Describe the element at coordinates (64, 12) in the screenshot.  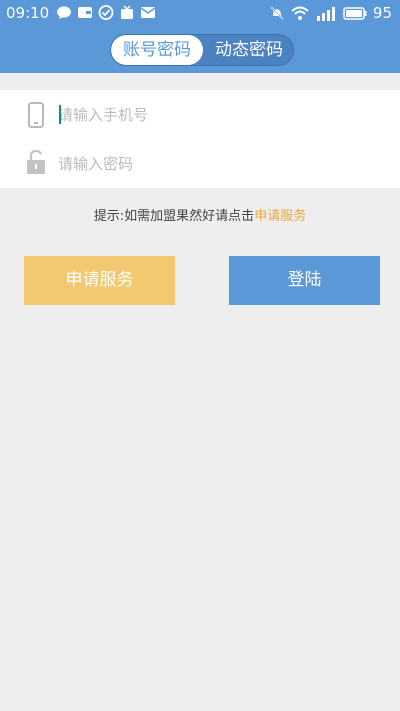
I see `chat-bubble-icon` at that location.